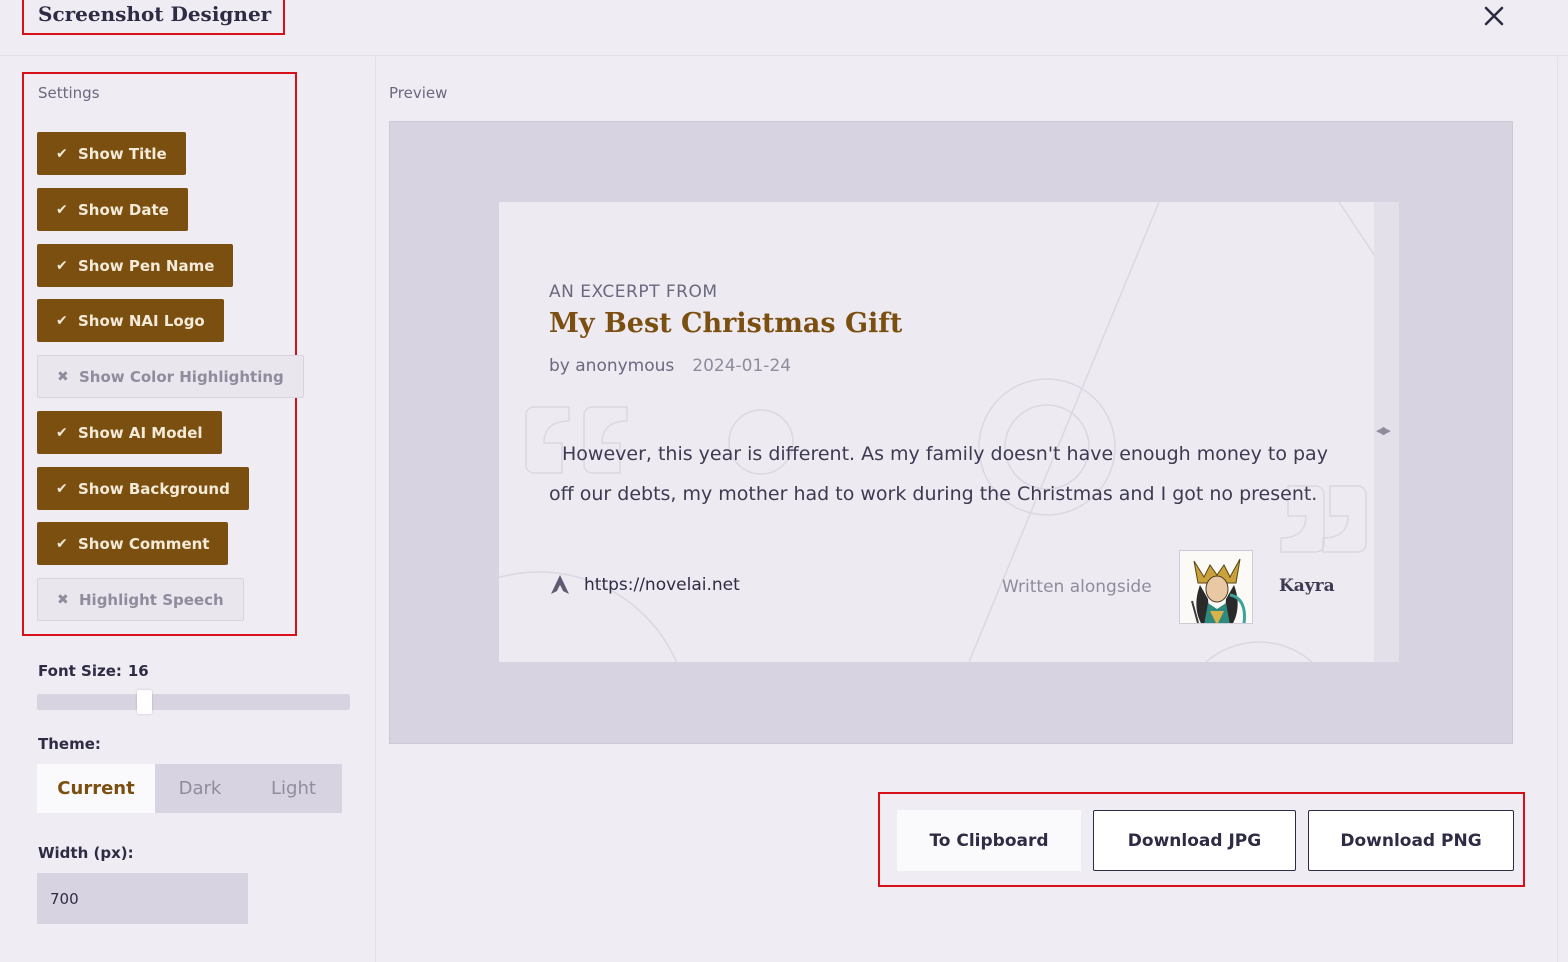 Image resolution: width=1568 pixels, height=962 pixels. I want to click on toggle-show-background: ✔ Show Background, so click(143, 488).